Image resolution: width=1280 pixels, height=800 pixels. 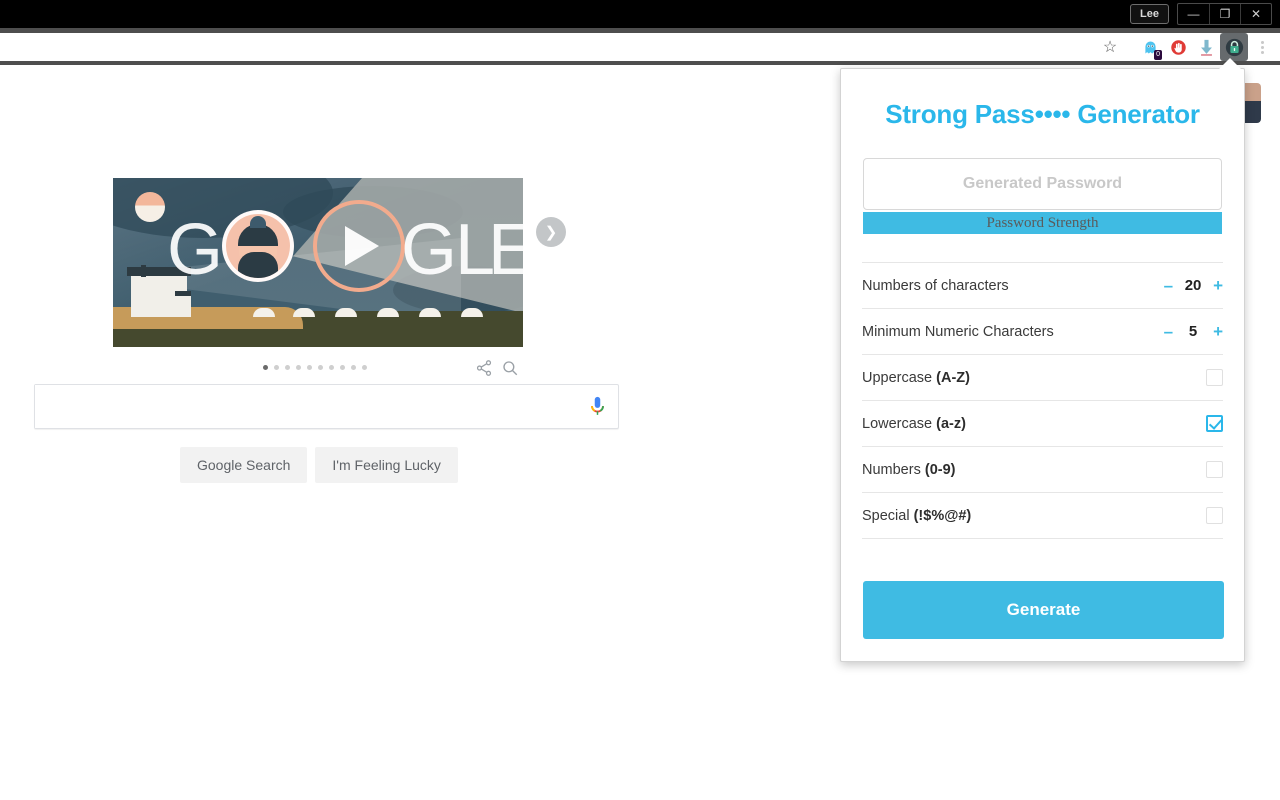 What do you see at coordinates (1214, 469) in the screenshot?
I see `numbers-checkbox` at bounding box center [1214, 469].